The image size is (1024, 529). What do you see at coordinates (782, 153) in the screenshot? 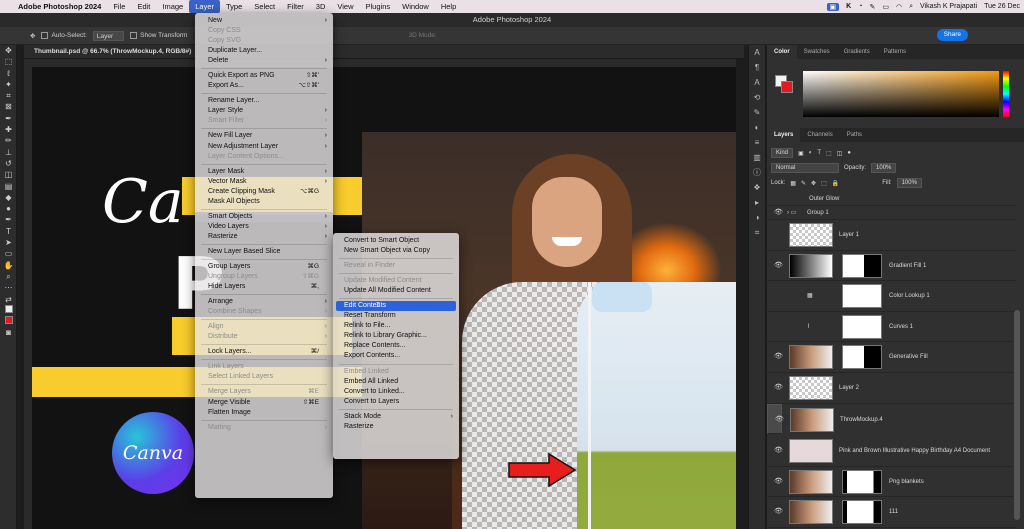
I see `kind-filter: Kind` at bounding box center [782, 153].